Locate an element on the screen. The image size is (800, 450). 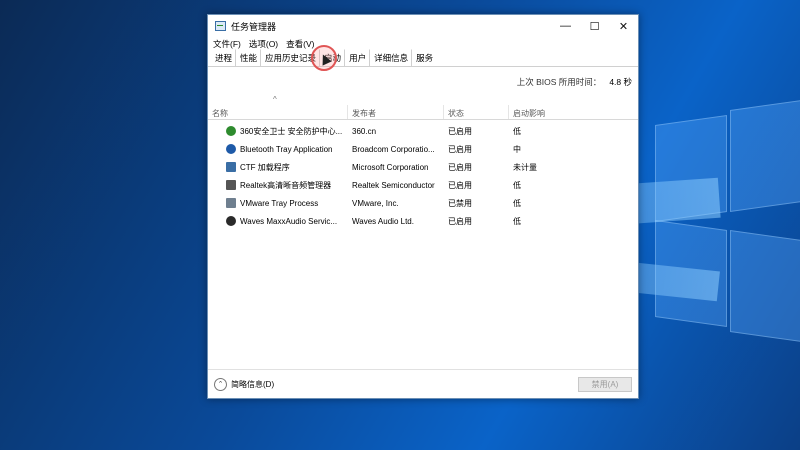
bluetooth-icon is located at coordinates (231, 149).